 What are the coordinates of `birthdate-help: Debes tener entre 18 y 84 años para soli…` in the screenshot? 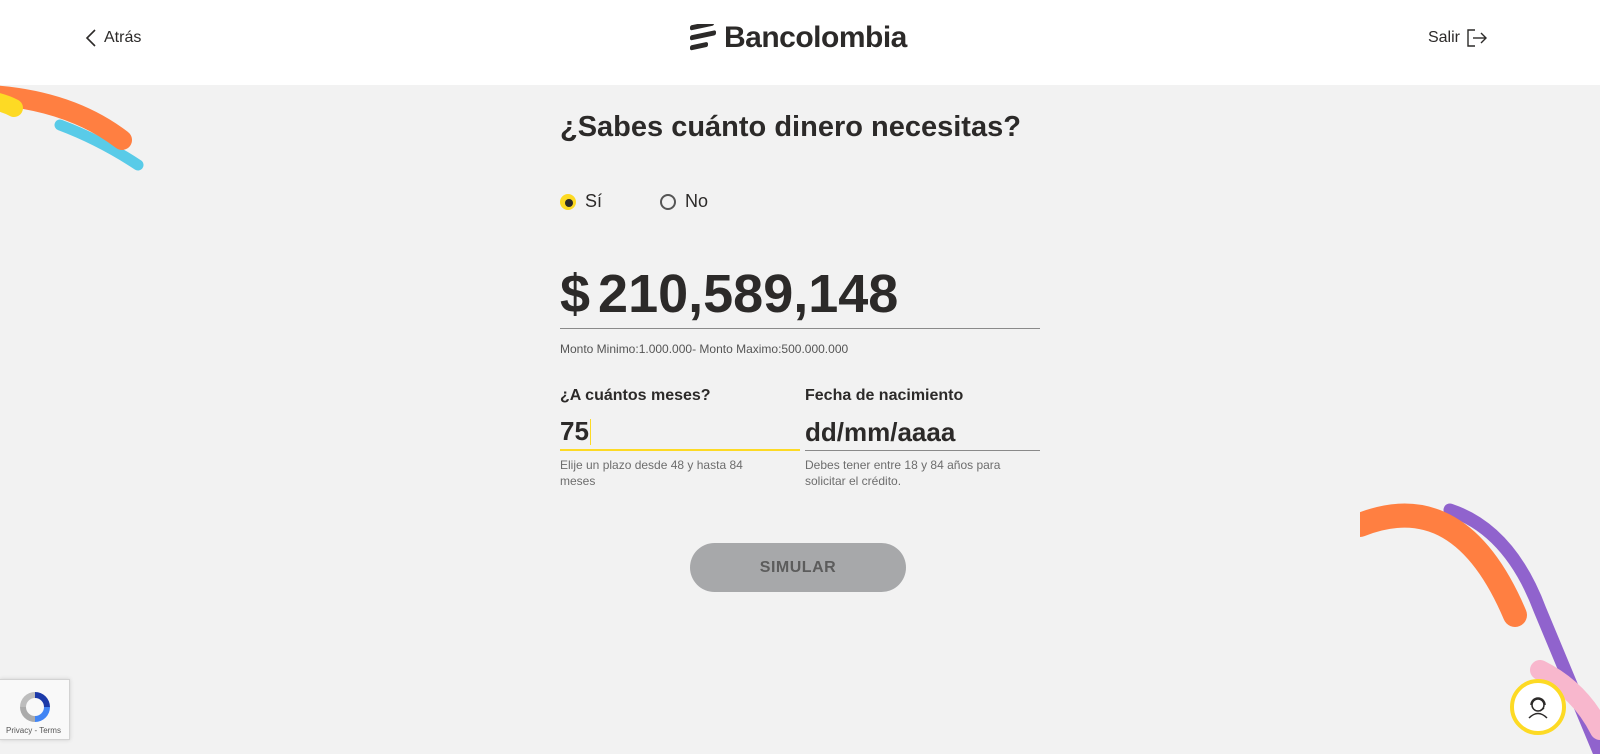 It's located at (903, 473).